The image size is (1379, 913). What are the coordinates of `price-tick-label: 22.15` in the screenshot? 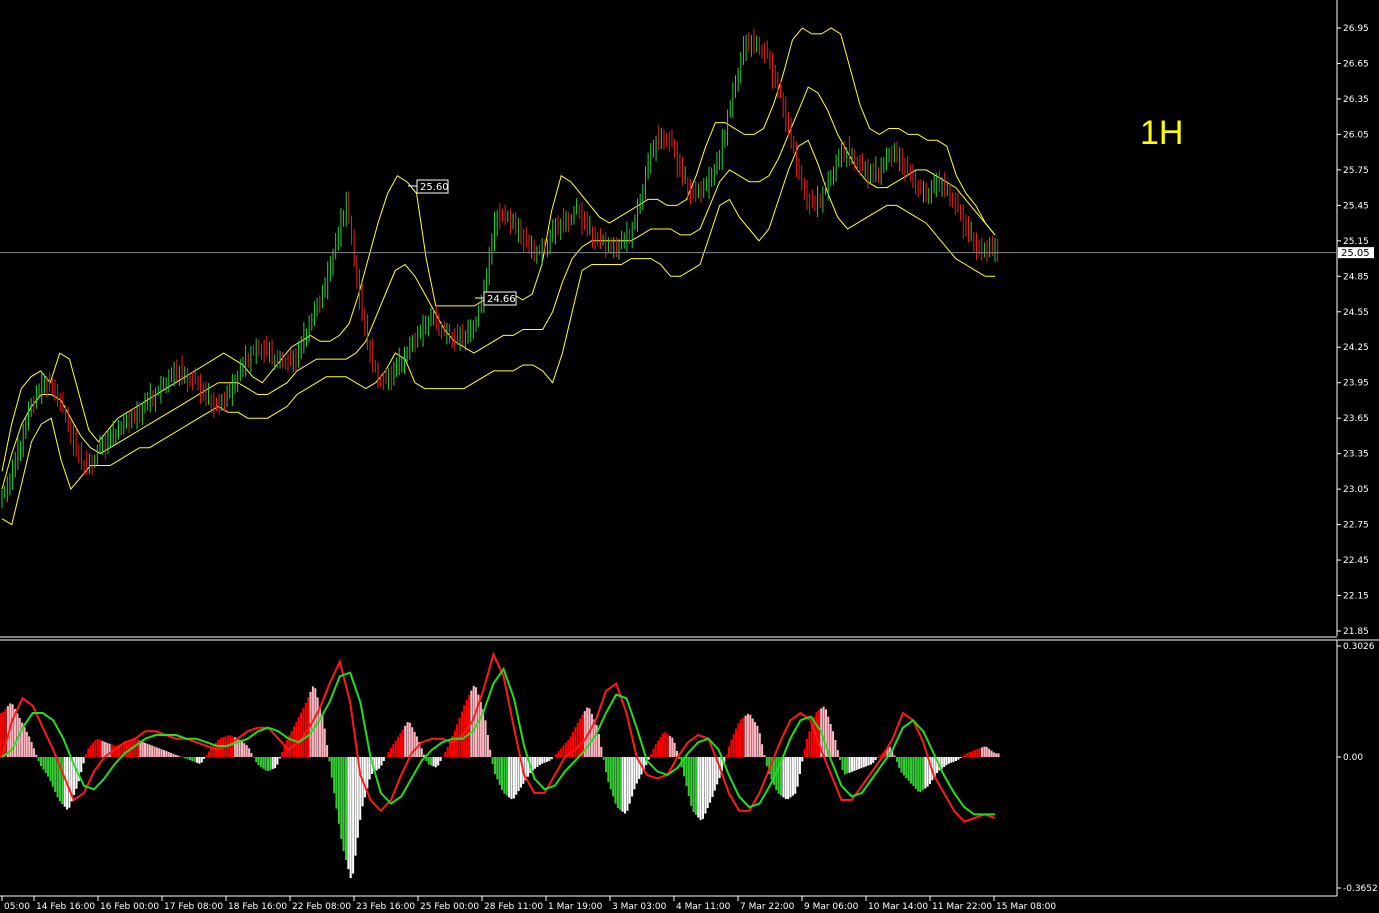 It's located at (1356, 597).